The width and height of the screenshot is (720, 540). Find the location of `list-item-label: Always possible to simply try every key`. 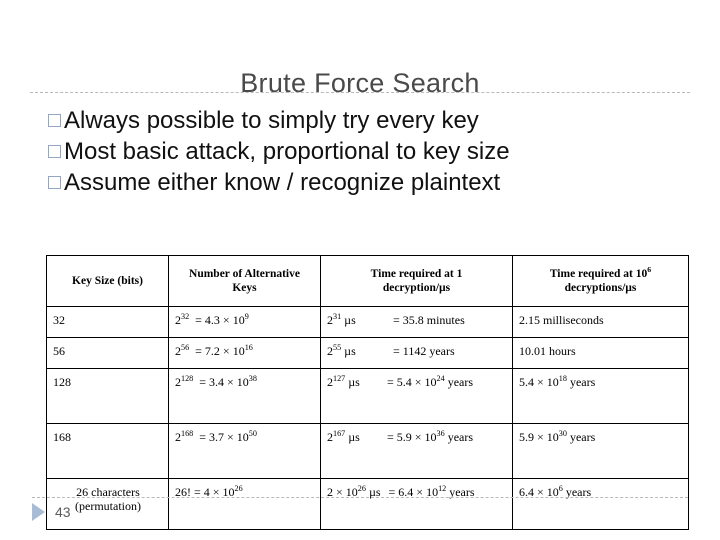

list-item-label: Always possible to simply try every key is located at coordinates (271, 120).